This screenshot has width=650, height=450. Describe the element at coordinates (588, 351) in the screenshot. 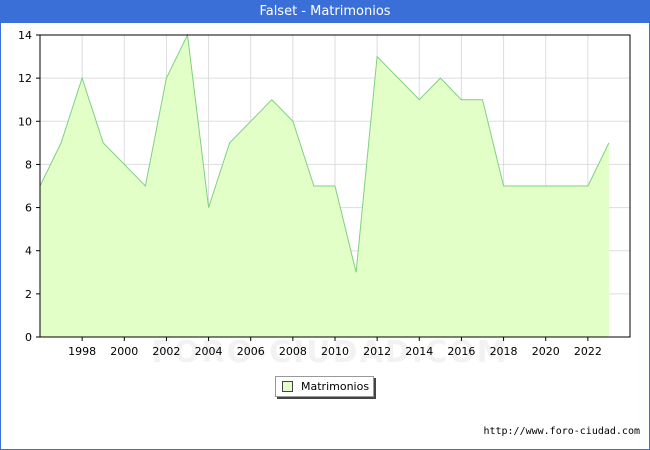

I see `x-tick-label: 2022` at that location.